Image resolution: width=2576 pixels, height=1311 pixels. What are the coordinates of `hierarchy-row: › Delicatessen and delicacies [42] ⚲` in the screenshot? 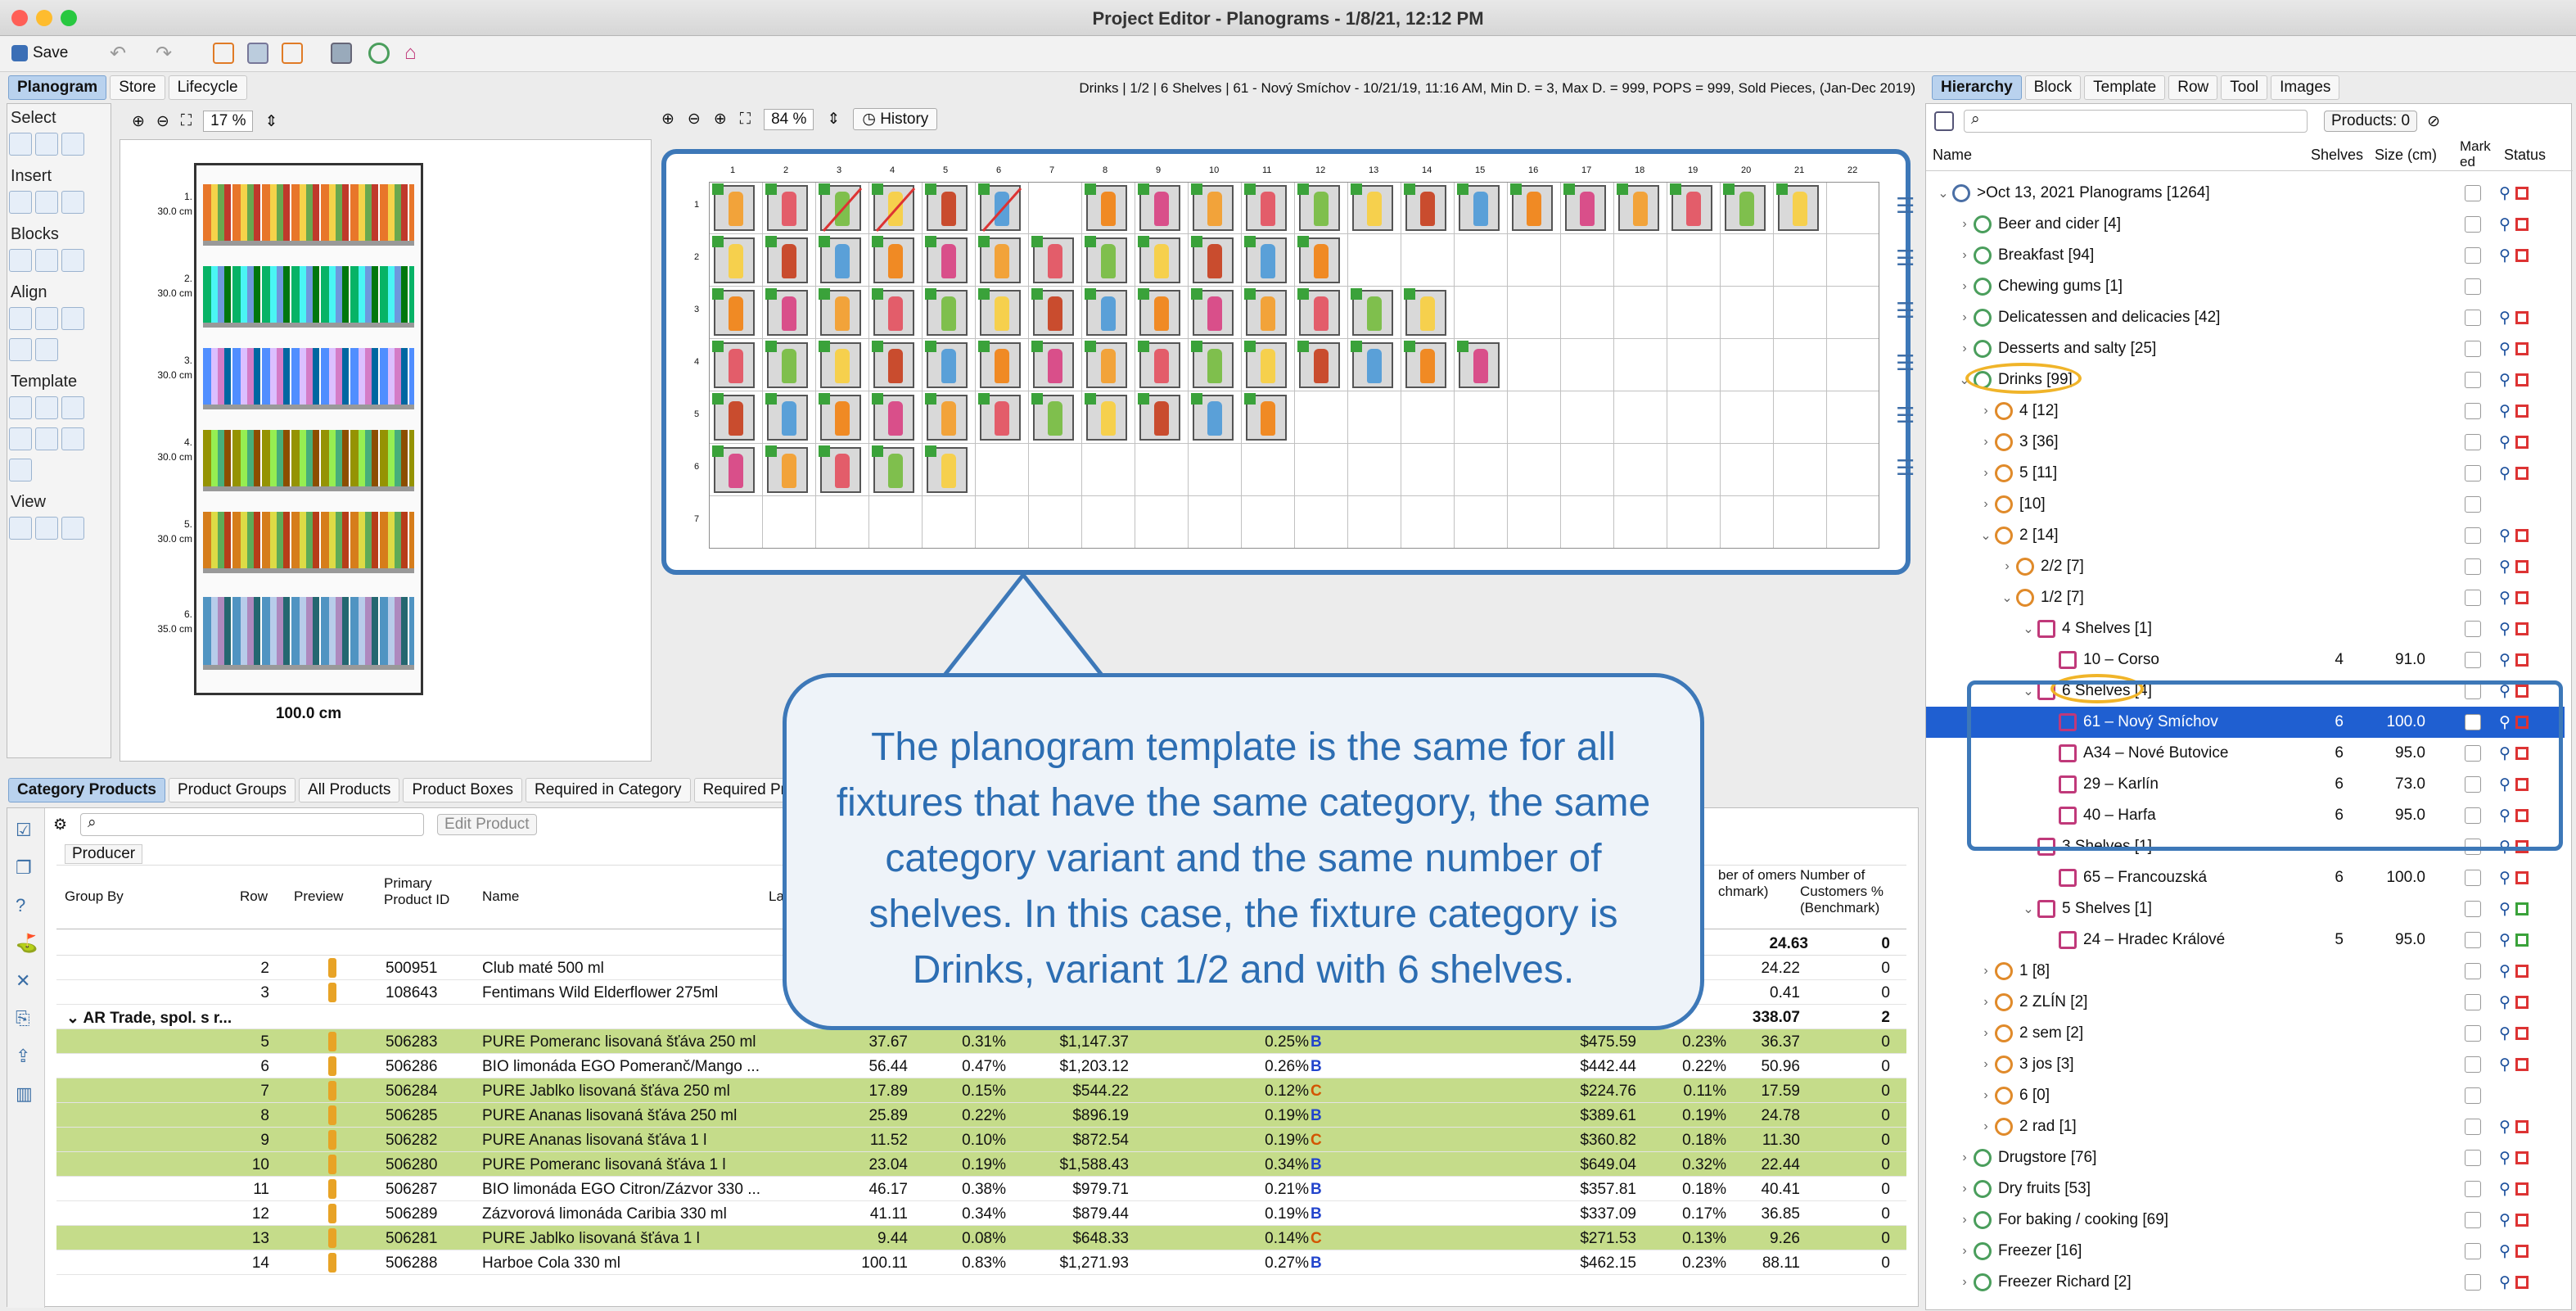 It's located at (2245, 317).